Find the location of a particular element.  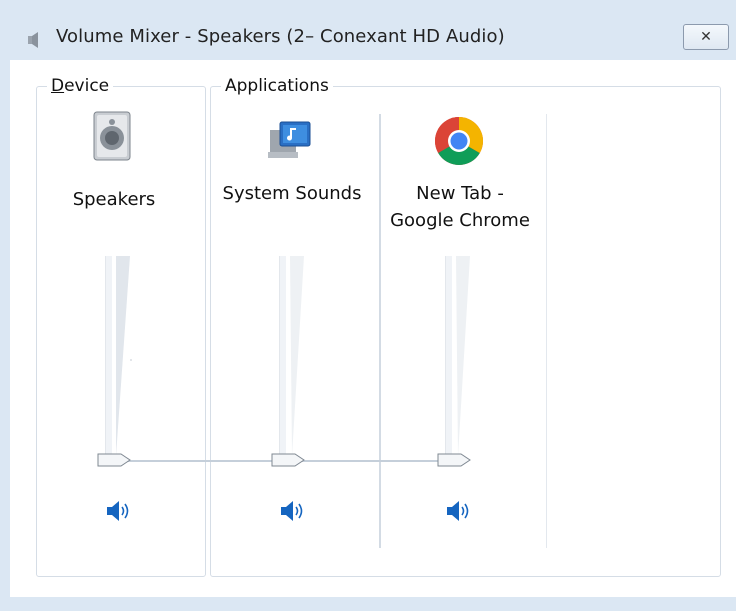

speaker-title-icon is located at coordinates (35, 39).